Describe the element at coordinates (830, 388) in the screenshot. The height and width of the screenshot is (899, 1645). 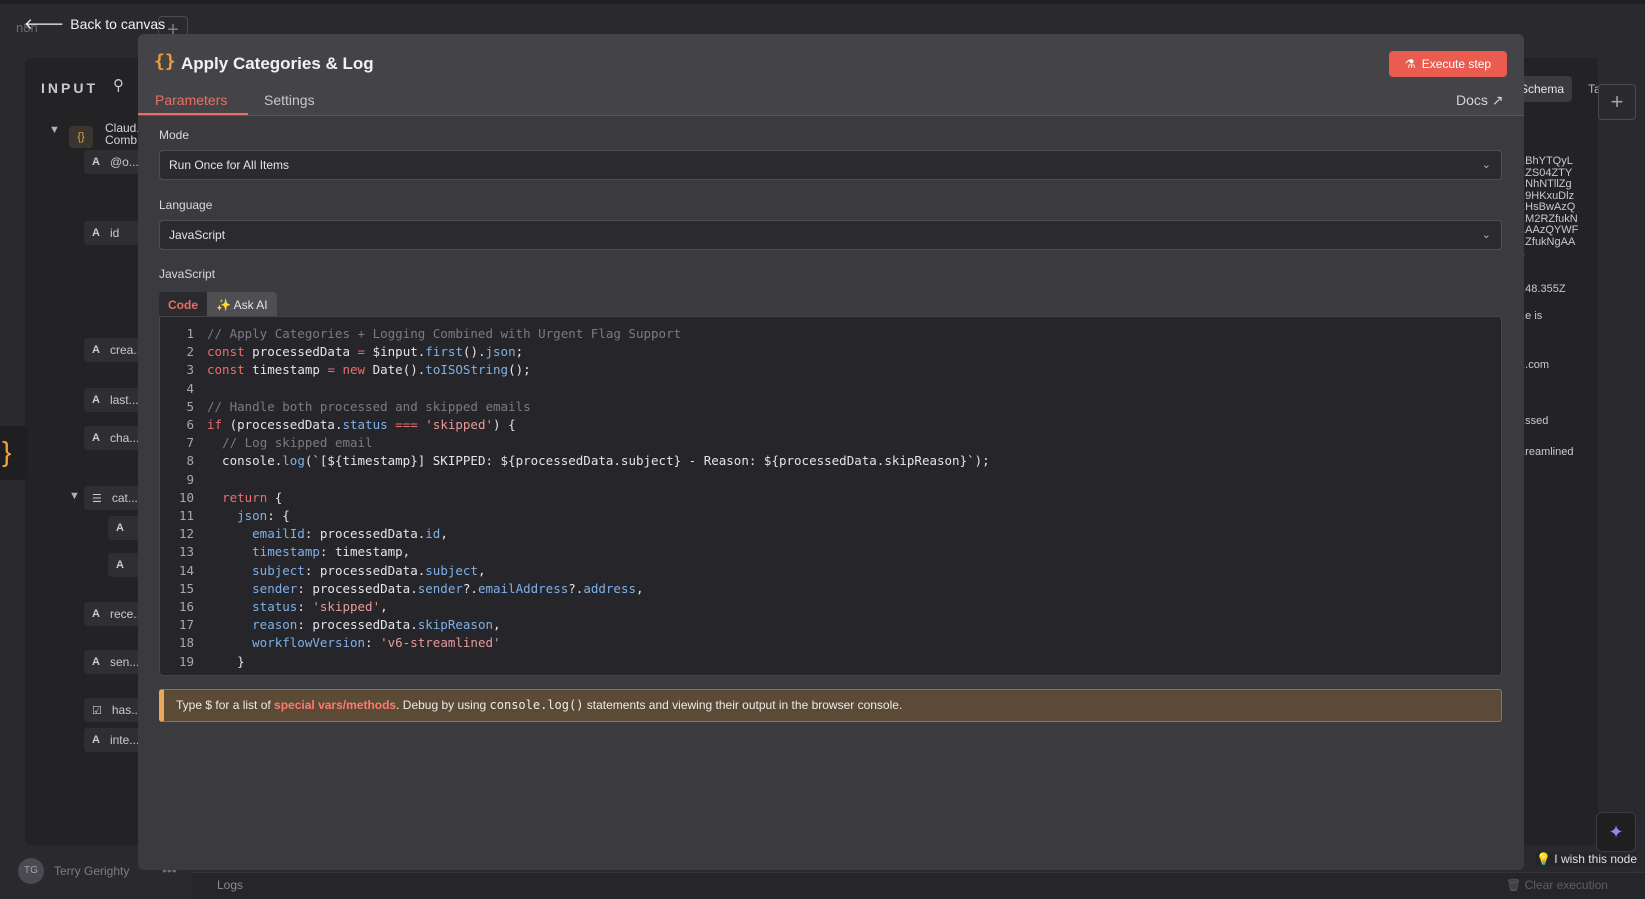
I see `code-line: 4` at that location.